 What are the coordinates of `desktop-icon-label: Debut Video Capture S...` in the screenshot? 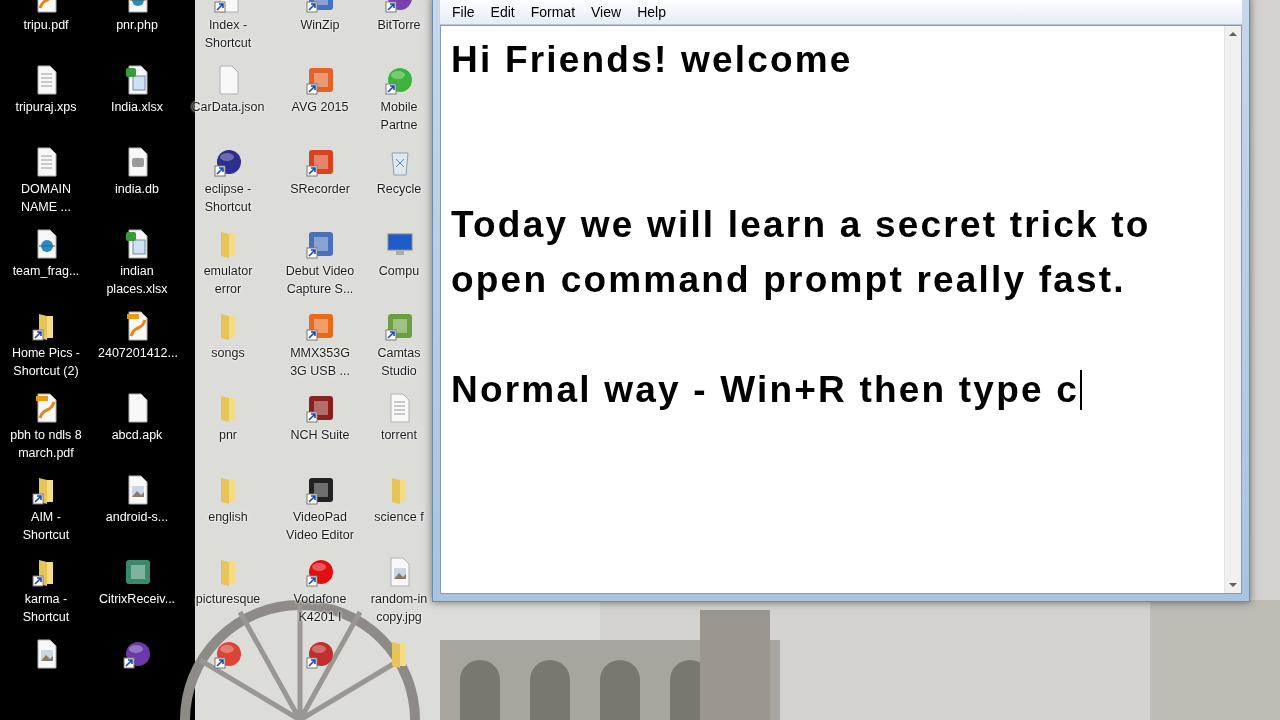 It's located at (320, 280).